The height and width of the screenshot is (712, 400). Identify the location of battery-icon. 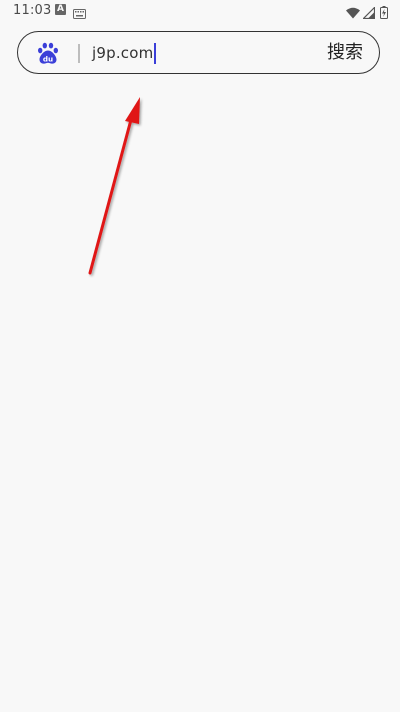
(384, 13).